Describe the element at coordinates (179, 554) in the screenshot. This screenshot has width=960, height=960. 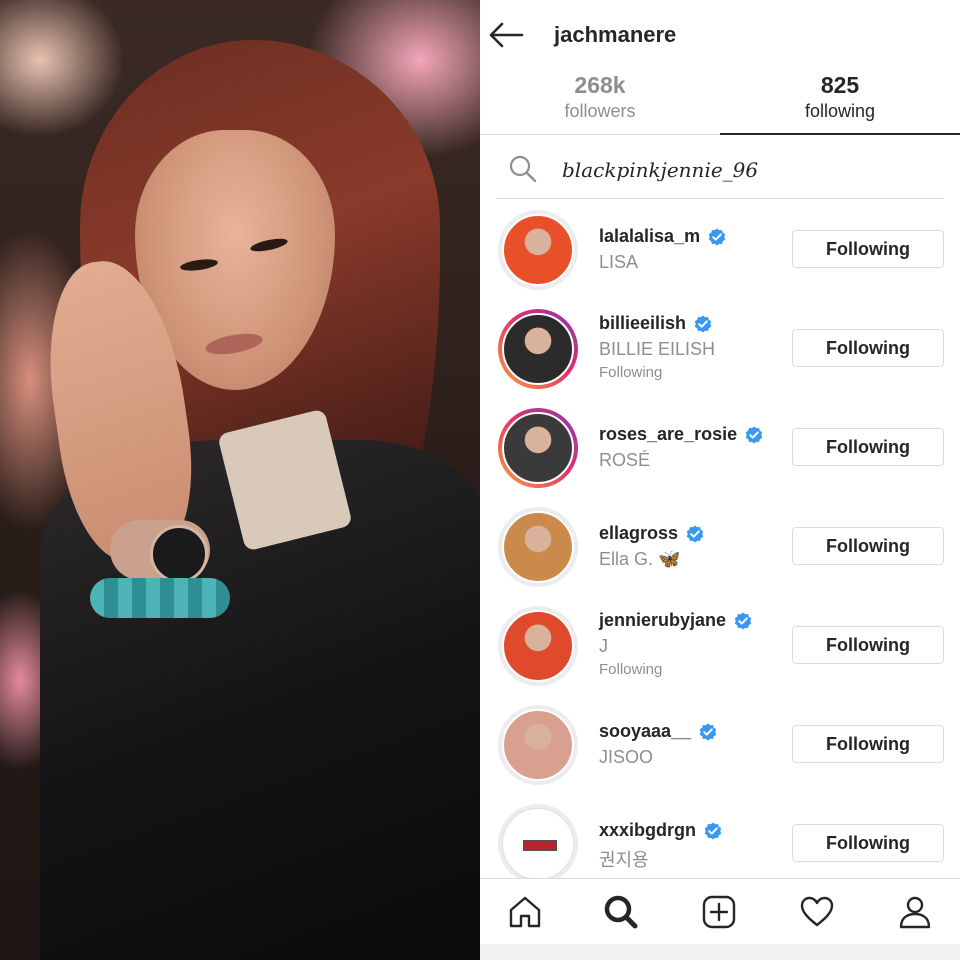
I see `photo-watch-face` at that location.